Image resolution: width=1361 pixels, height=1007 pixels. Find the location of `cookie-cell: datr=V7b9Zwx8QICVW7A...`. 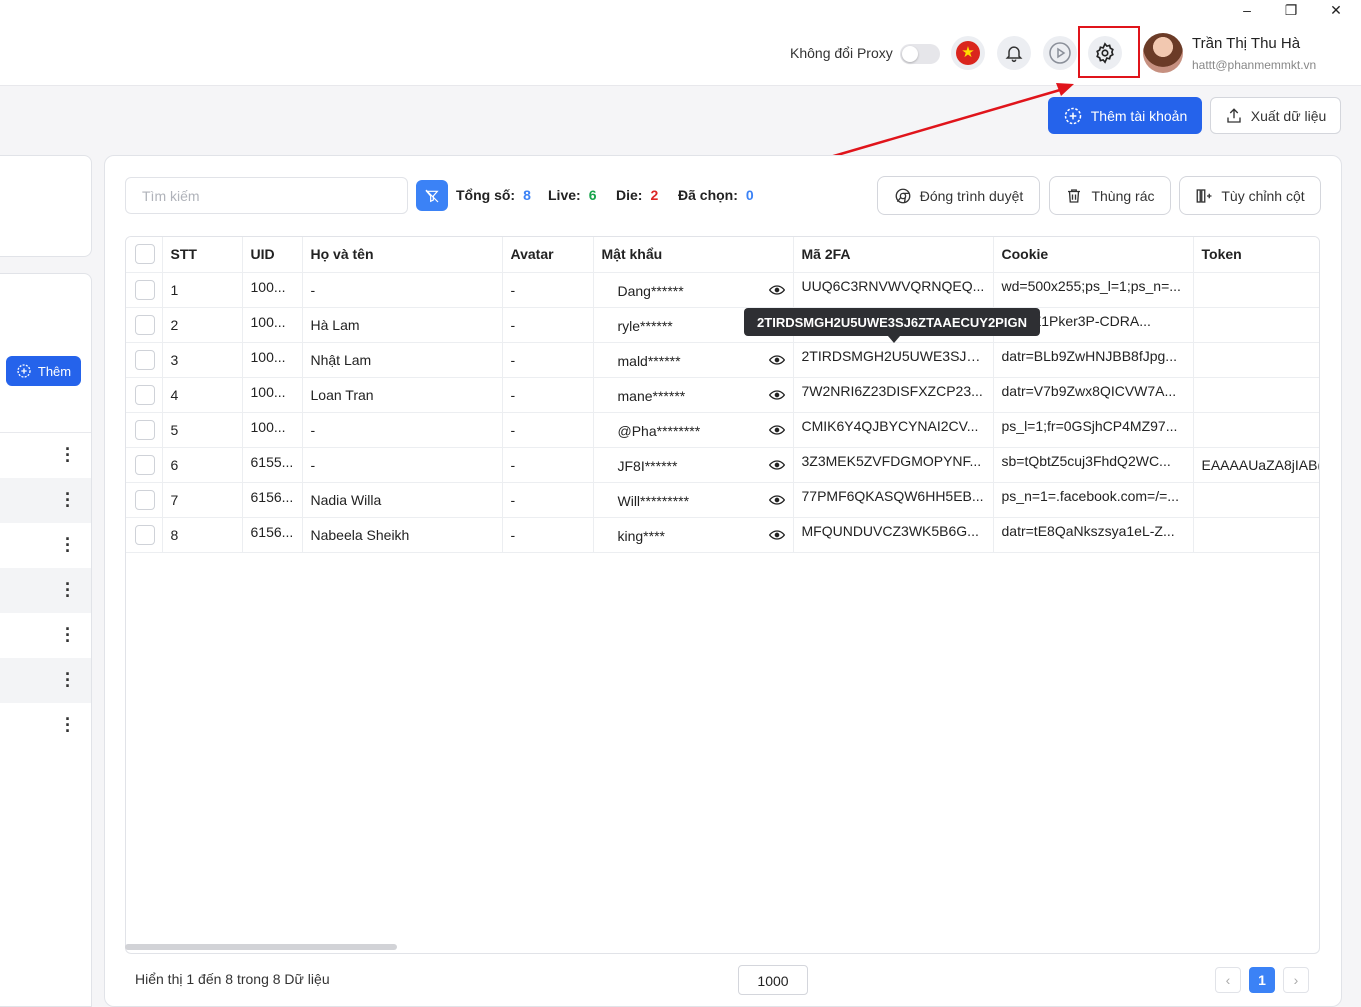

cookie-cell: datr=V7b9Zwx8QICVW7A... is located at coordinates (1093, 395).